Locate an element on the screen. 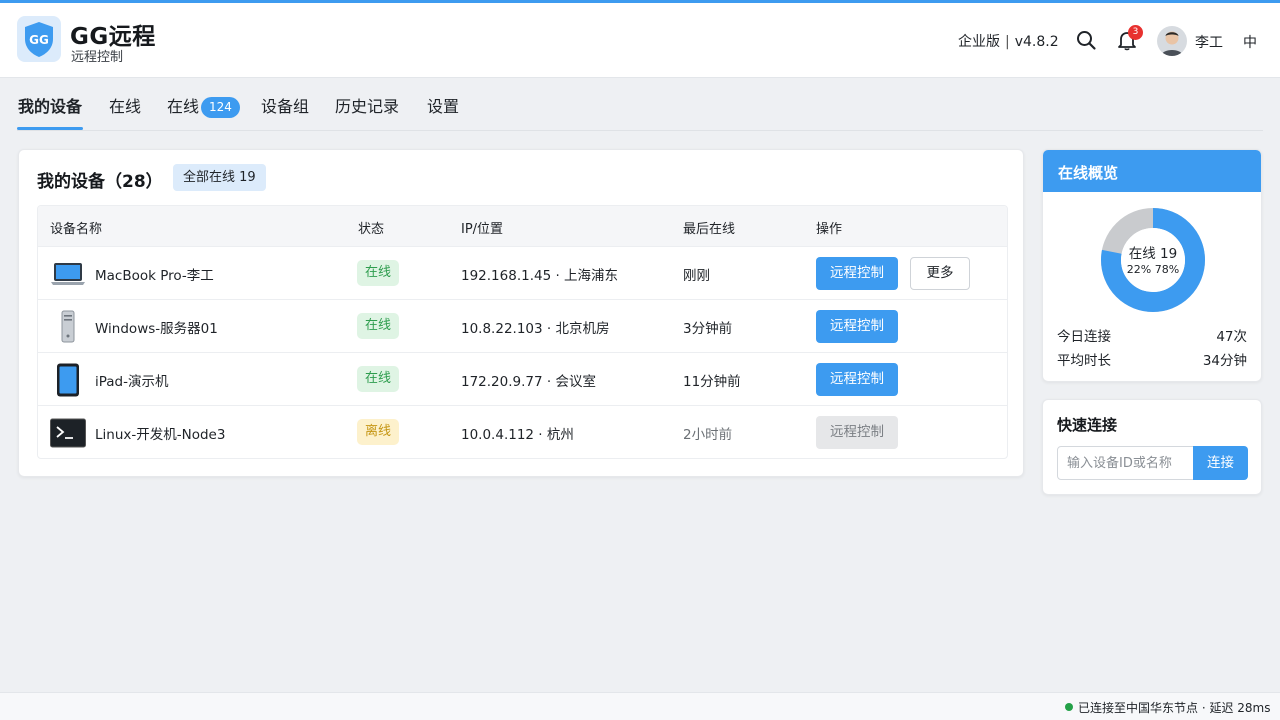  connection-status-dot is located at coordinates (1069, 707).